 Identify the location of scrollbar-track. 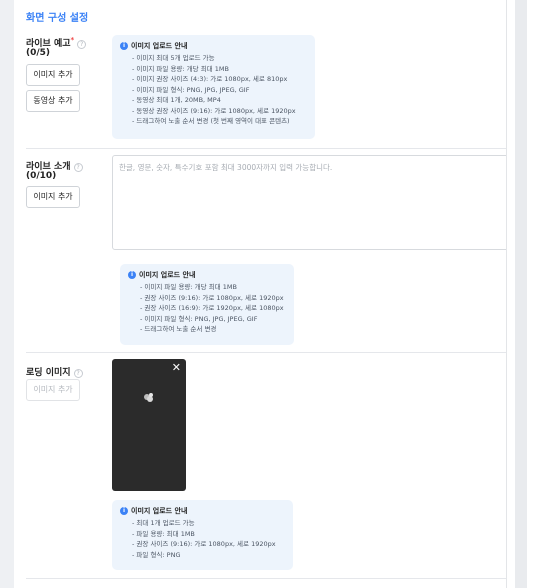
(525, 294).